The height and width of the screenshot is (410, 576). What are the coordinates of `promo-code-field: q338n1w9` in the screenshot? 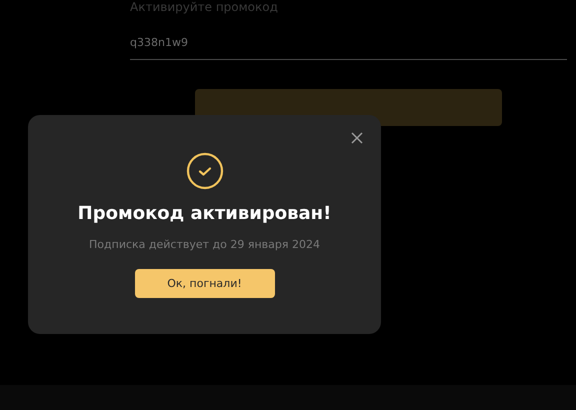 It's located at (348, 48).